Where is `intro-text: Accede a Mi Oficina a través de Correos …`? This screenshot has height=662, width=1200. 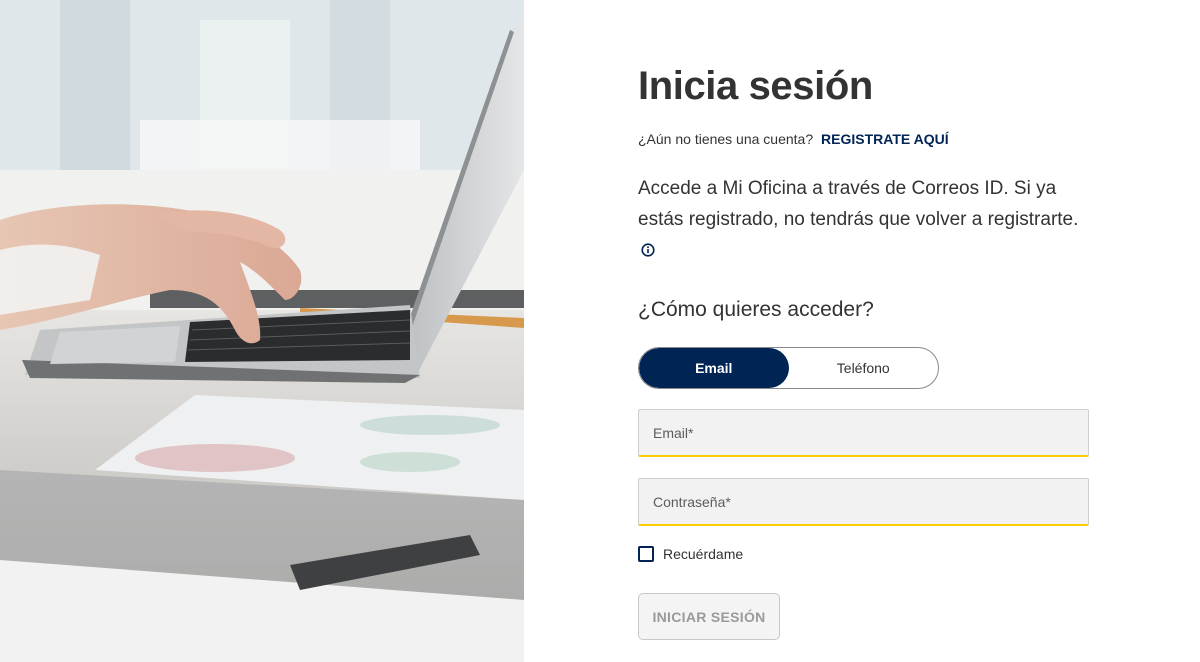
intro-text: Accede a Mi Oficina a través de Correos … is located at coordinates (858, 204).